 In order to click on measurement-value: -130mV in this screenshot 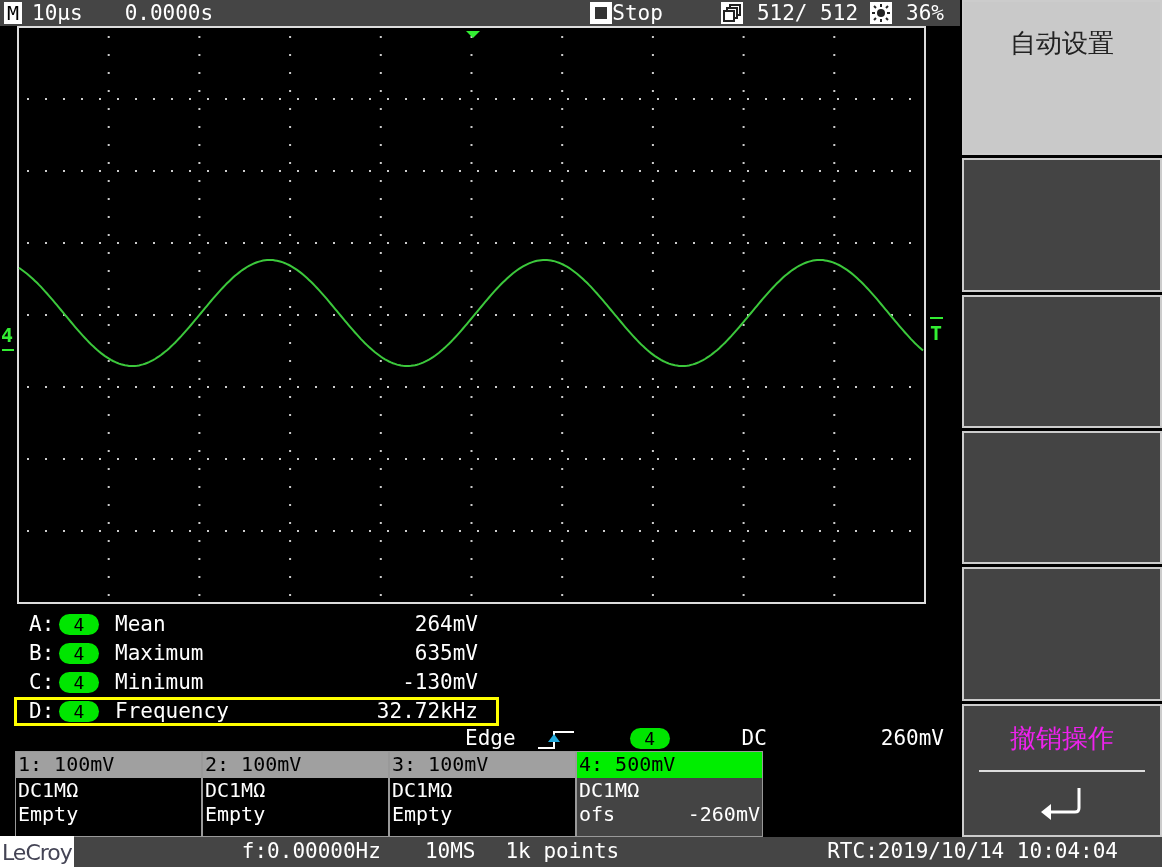, I will do `click(440, 682)`.